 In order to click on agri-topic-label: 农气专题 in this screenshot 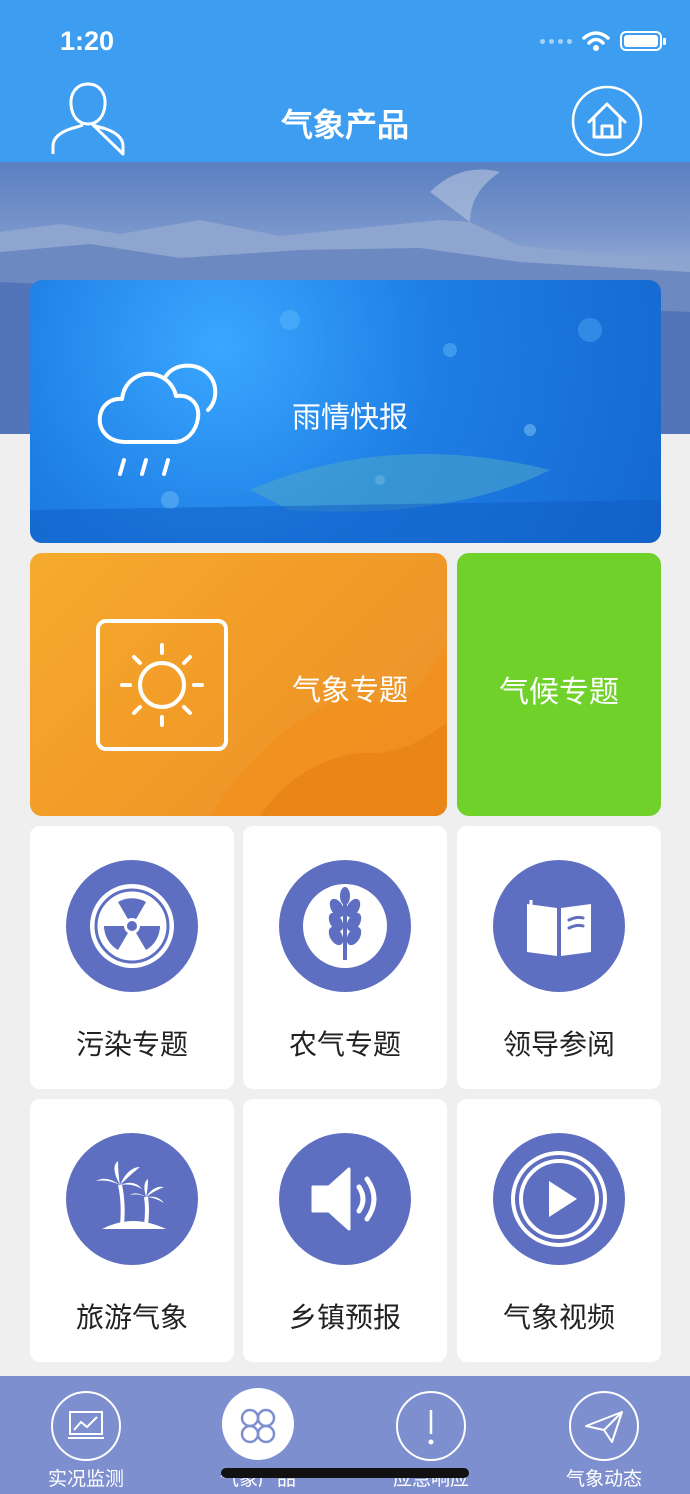, I will do `click(344, 1044)`.